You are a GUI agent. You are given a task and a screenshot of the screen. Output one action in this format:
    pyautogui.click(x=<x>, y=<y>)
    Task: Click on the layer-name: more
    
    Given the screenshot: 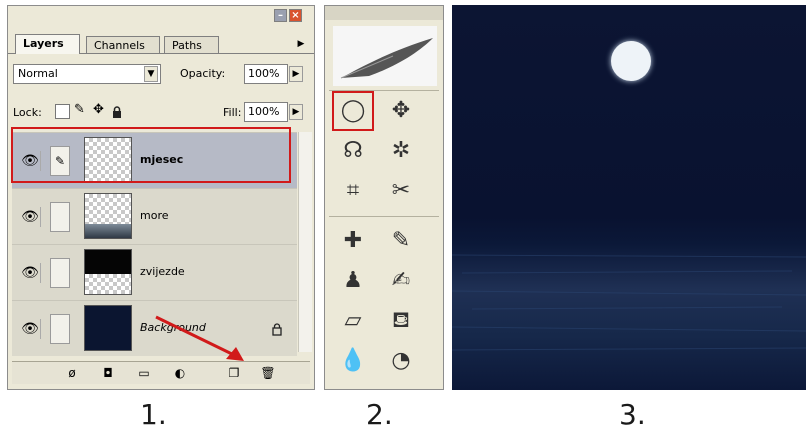 What is the action you would take?
    pyautogui.click(x=154, y=215)
    